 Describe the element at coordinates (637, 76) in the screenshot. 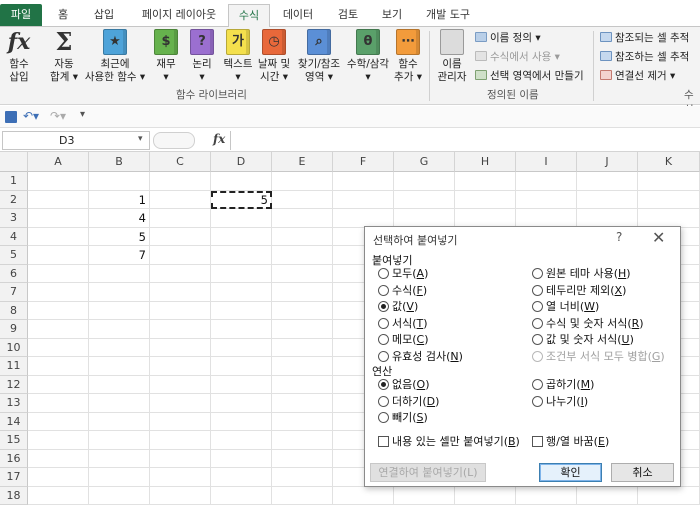

I see `remove-arrows-button: 연결선 제거 ▾` at that location.